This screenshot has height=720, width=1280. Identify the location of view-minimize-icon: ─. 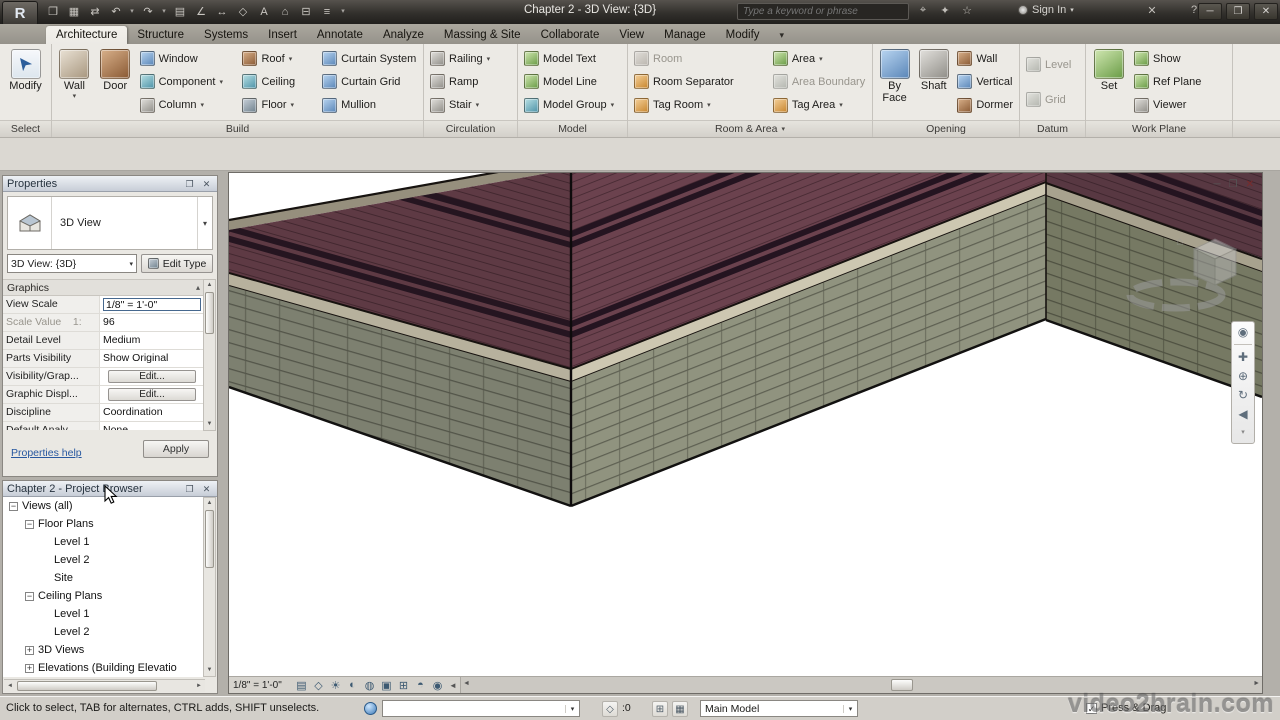
(1217, 184).